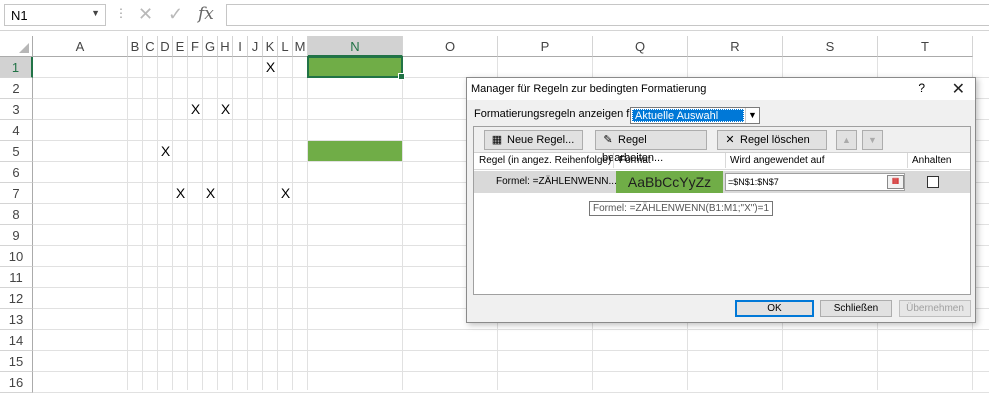  What do you see at coordinates (285, 46) in the screenshot?
I see `column-header-l: L` at bounding box center [285, 46].